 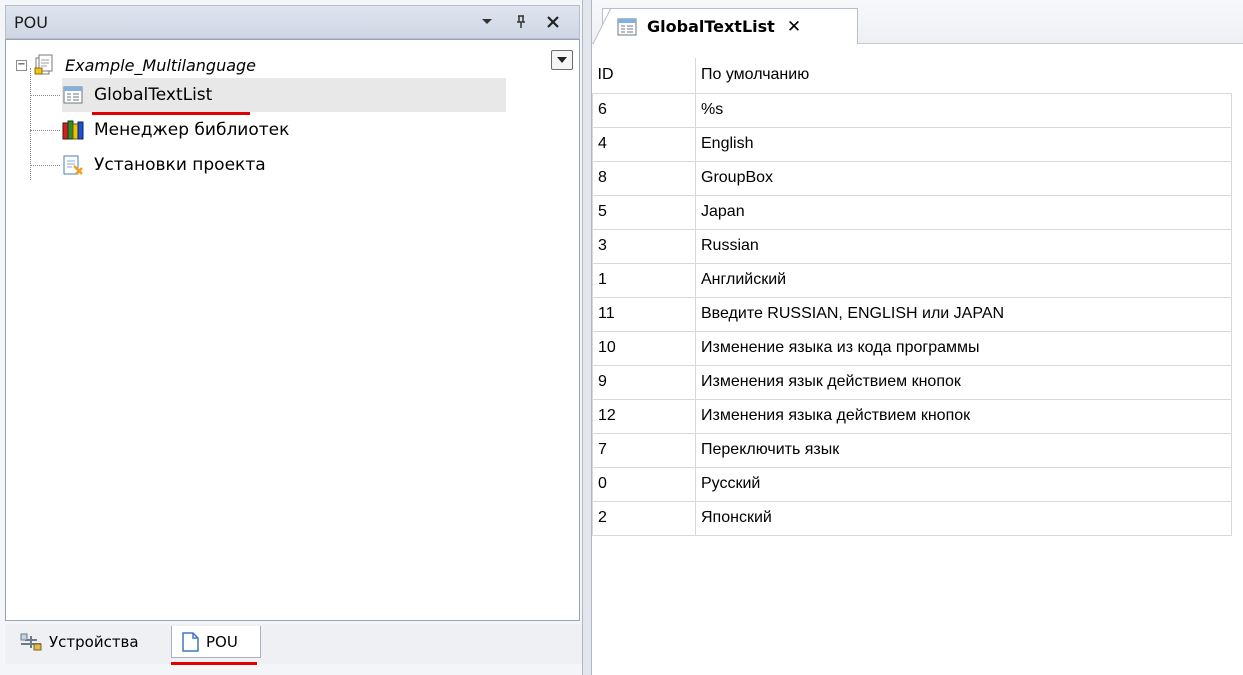 What do you see at coordinates (73, 130) in the screenshot?
I see `library-books-icon` at bounding box center [73, 130].